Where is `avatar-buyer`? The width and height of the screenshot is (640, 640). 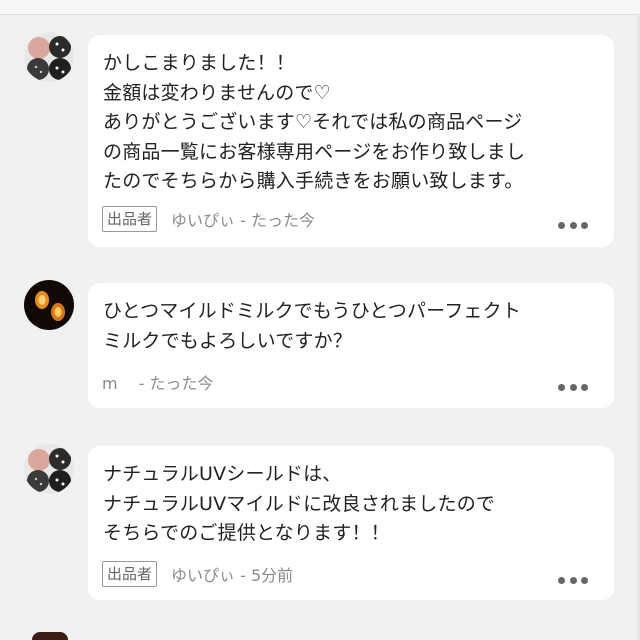 avatar-buyer is located at coordinates (49, 305).